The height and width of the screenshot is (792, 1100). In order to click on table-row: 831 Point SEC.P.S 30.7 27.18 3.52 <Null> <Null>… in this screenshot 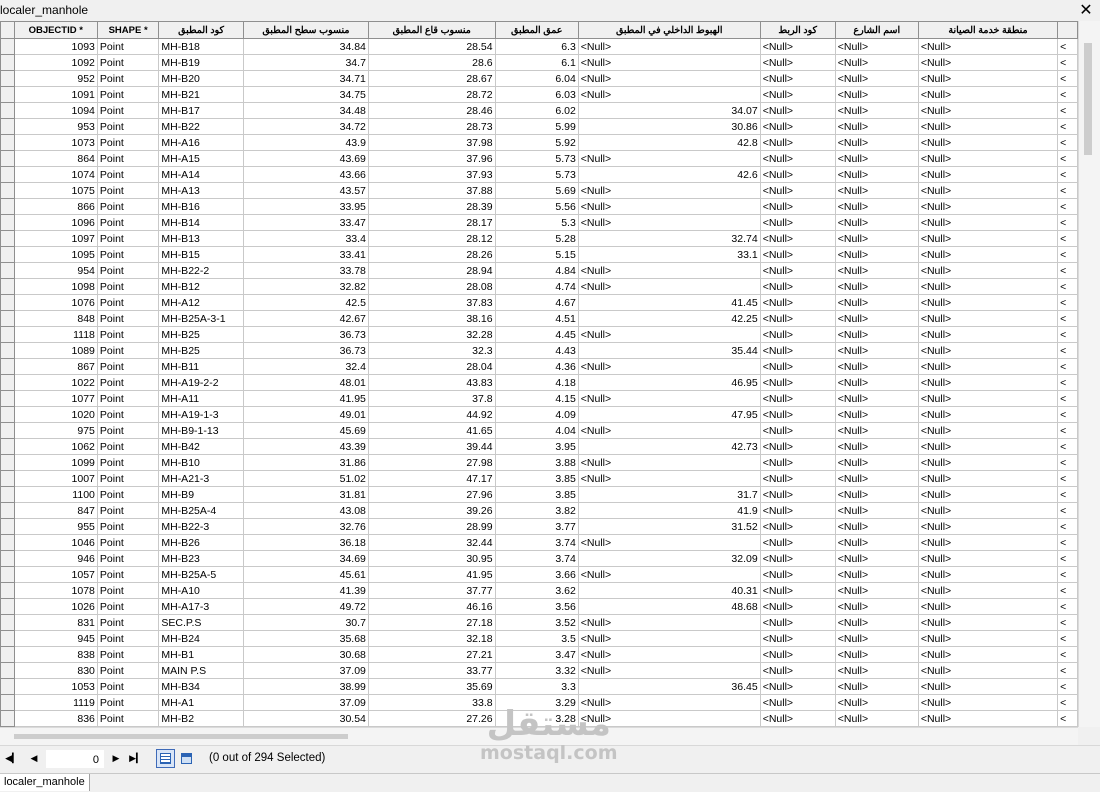, I will do `click(539, 622)`.